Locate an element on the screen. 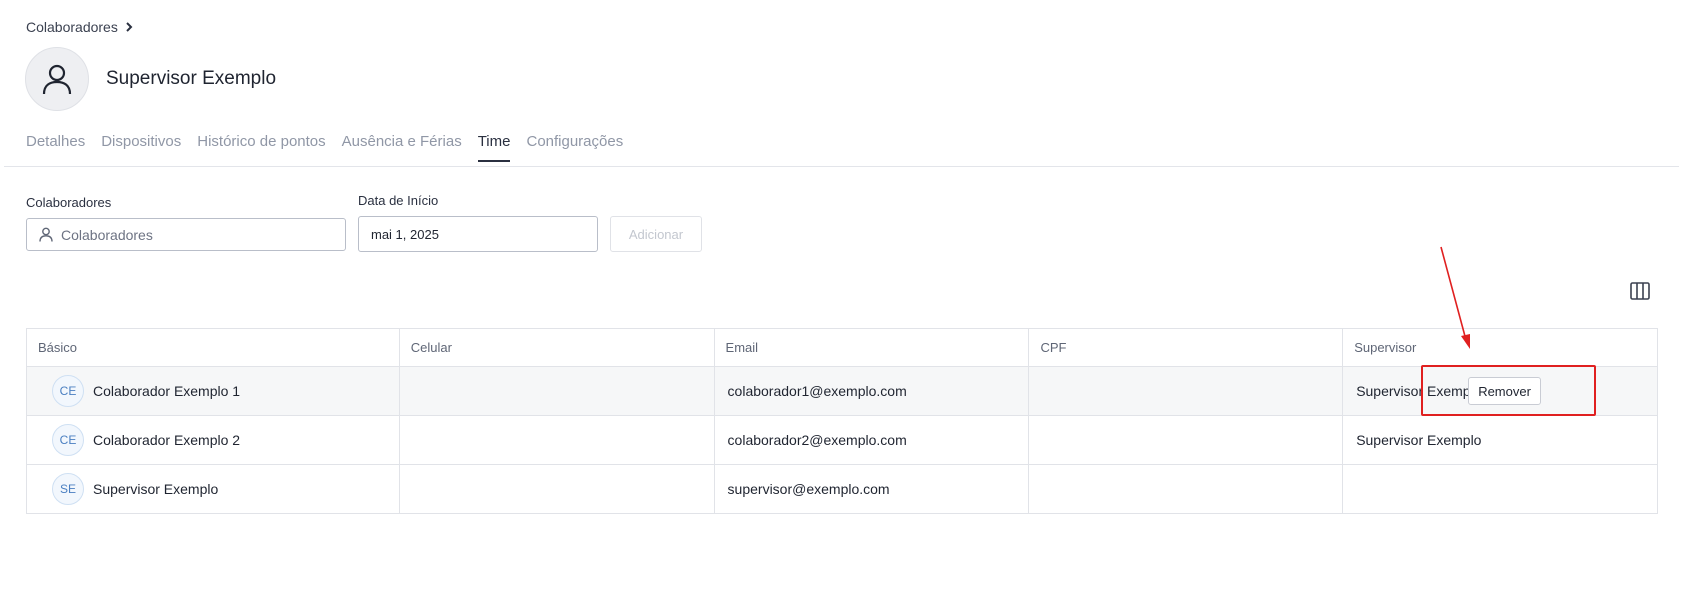 The image size is (1685, 600). column-header-supervisor: Supervisor is located at coordinates (1500, 347).